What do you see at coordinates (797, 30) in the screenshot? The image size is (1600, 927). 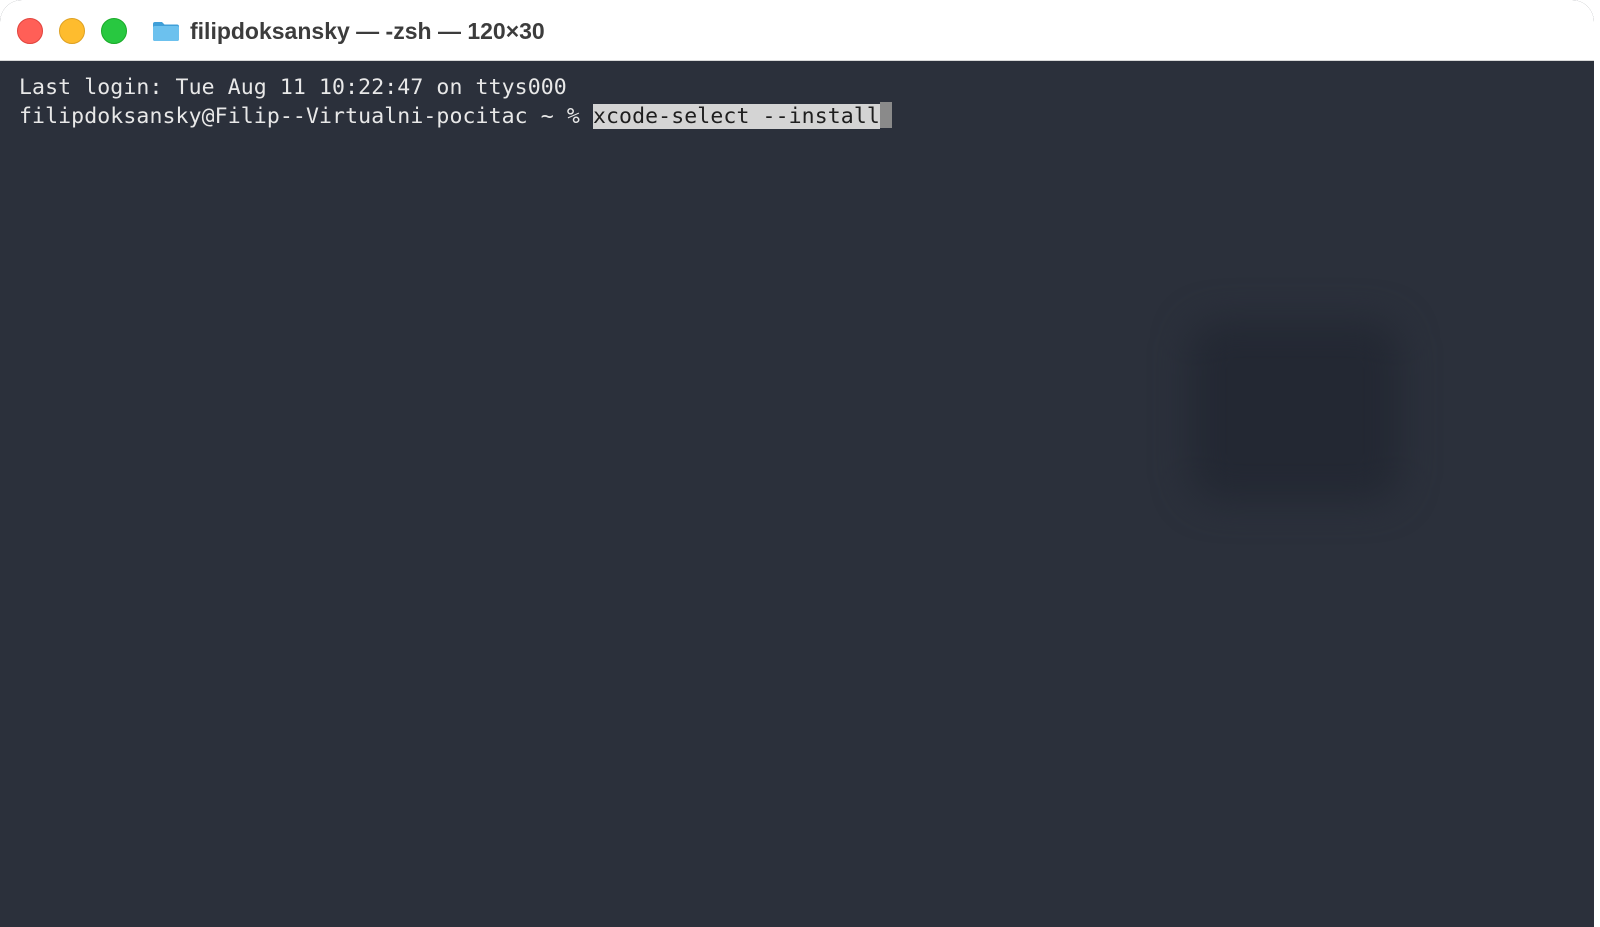 I see `title-bar: filipdoksansky — -zsh — 120×30` at bounding box center [797, 30].